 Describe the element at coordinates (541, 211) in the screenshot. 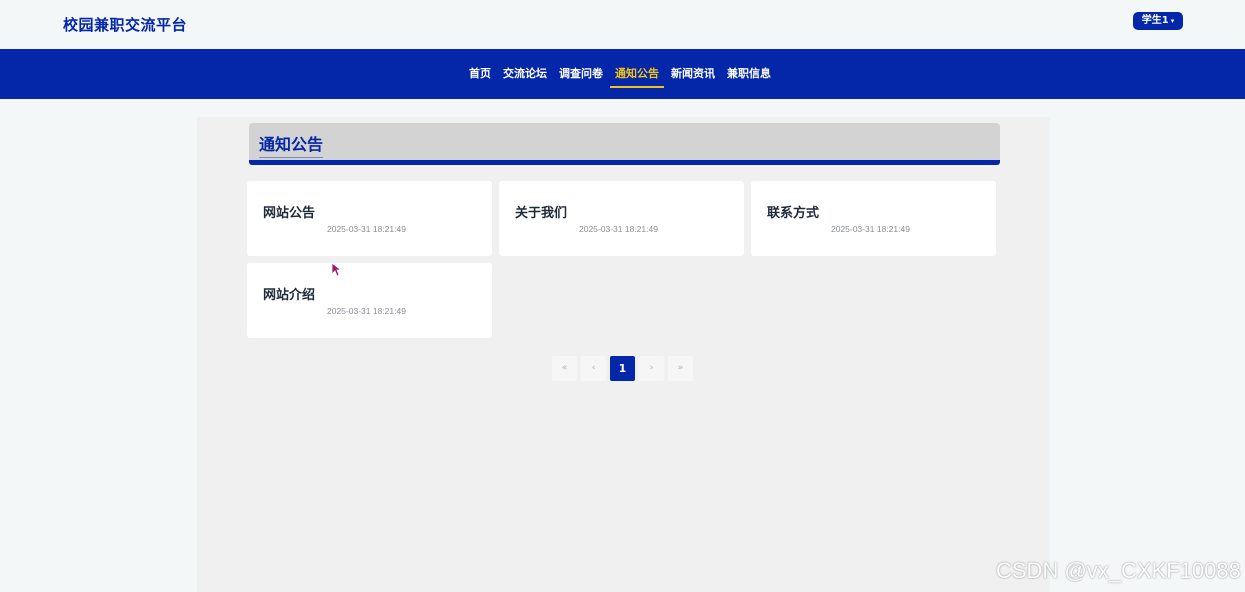

I see `notice-title: 关于我们` at that location.